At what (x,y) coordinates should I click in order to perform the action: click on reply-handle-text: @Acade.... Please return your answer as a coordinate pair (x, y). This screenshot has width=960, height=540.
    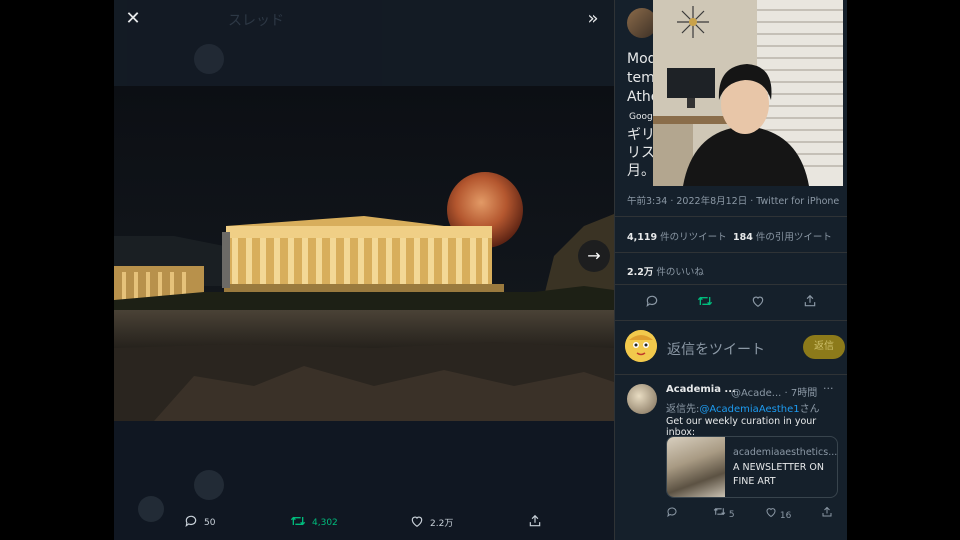
    Looking at the image, I should click on (756, 393).